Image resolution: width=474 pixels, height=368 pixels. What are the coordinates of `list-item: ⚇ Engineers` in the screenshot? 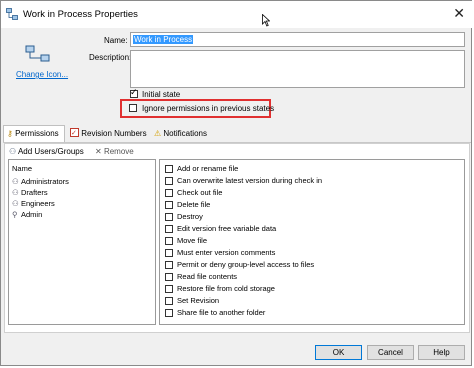 It's located at (33, 204).